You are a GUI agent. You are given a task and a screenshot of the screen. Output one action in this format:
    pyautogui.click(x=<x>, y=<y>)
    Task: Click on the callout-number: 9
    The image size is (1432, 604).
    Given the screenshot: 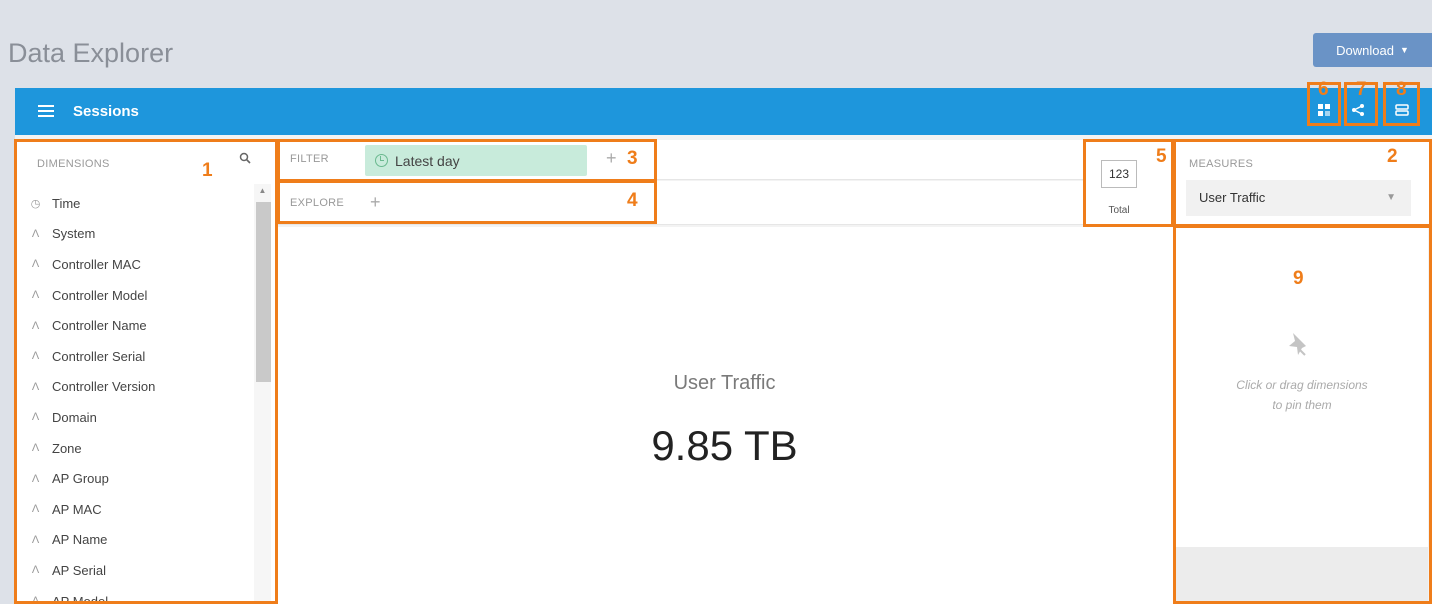 What is the action you would take?
    pyautogui.click(x=1298, y=278)
    